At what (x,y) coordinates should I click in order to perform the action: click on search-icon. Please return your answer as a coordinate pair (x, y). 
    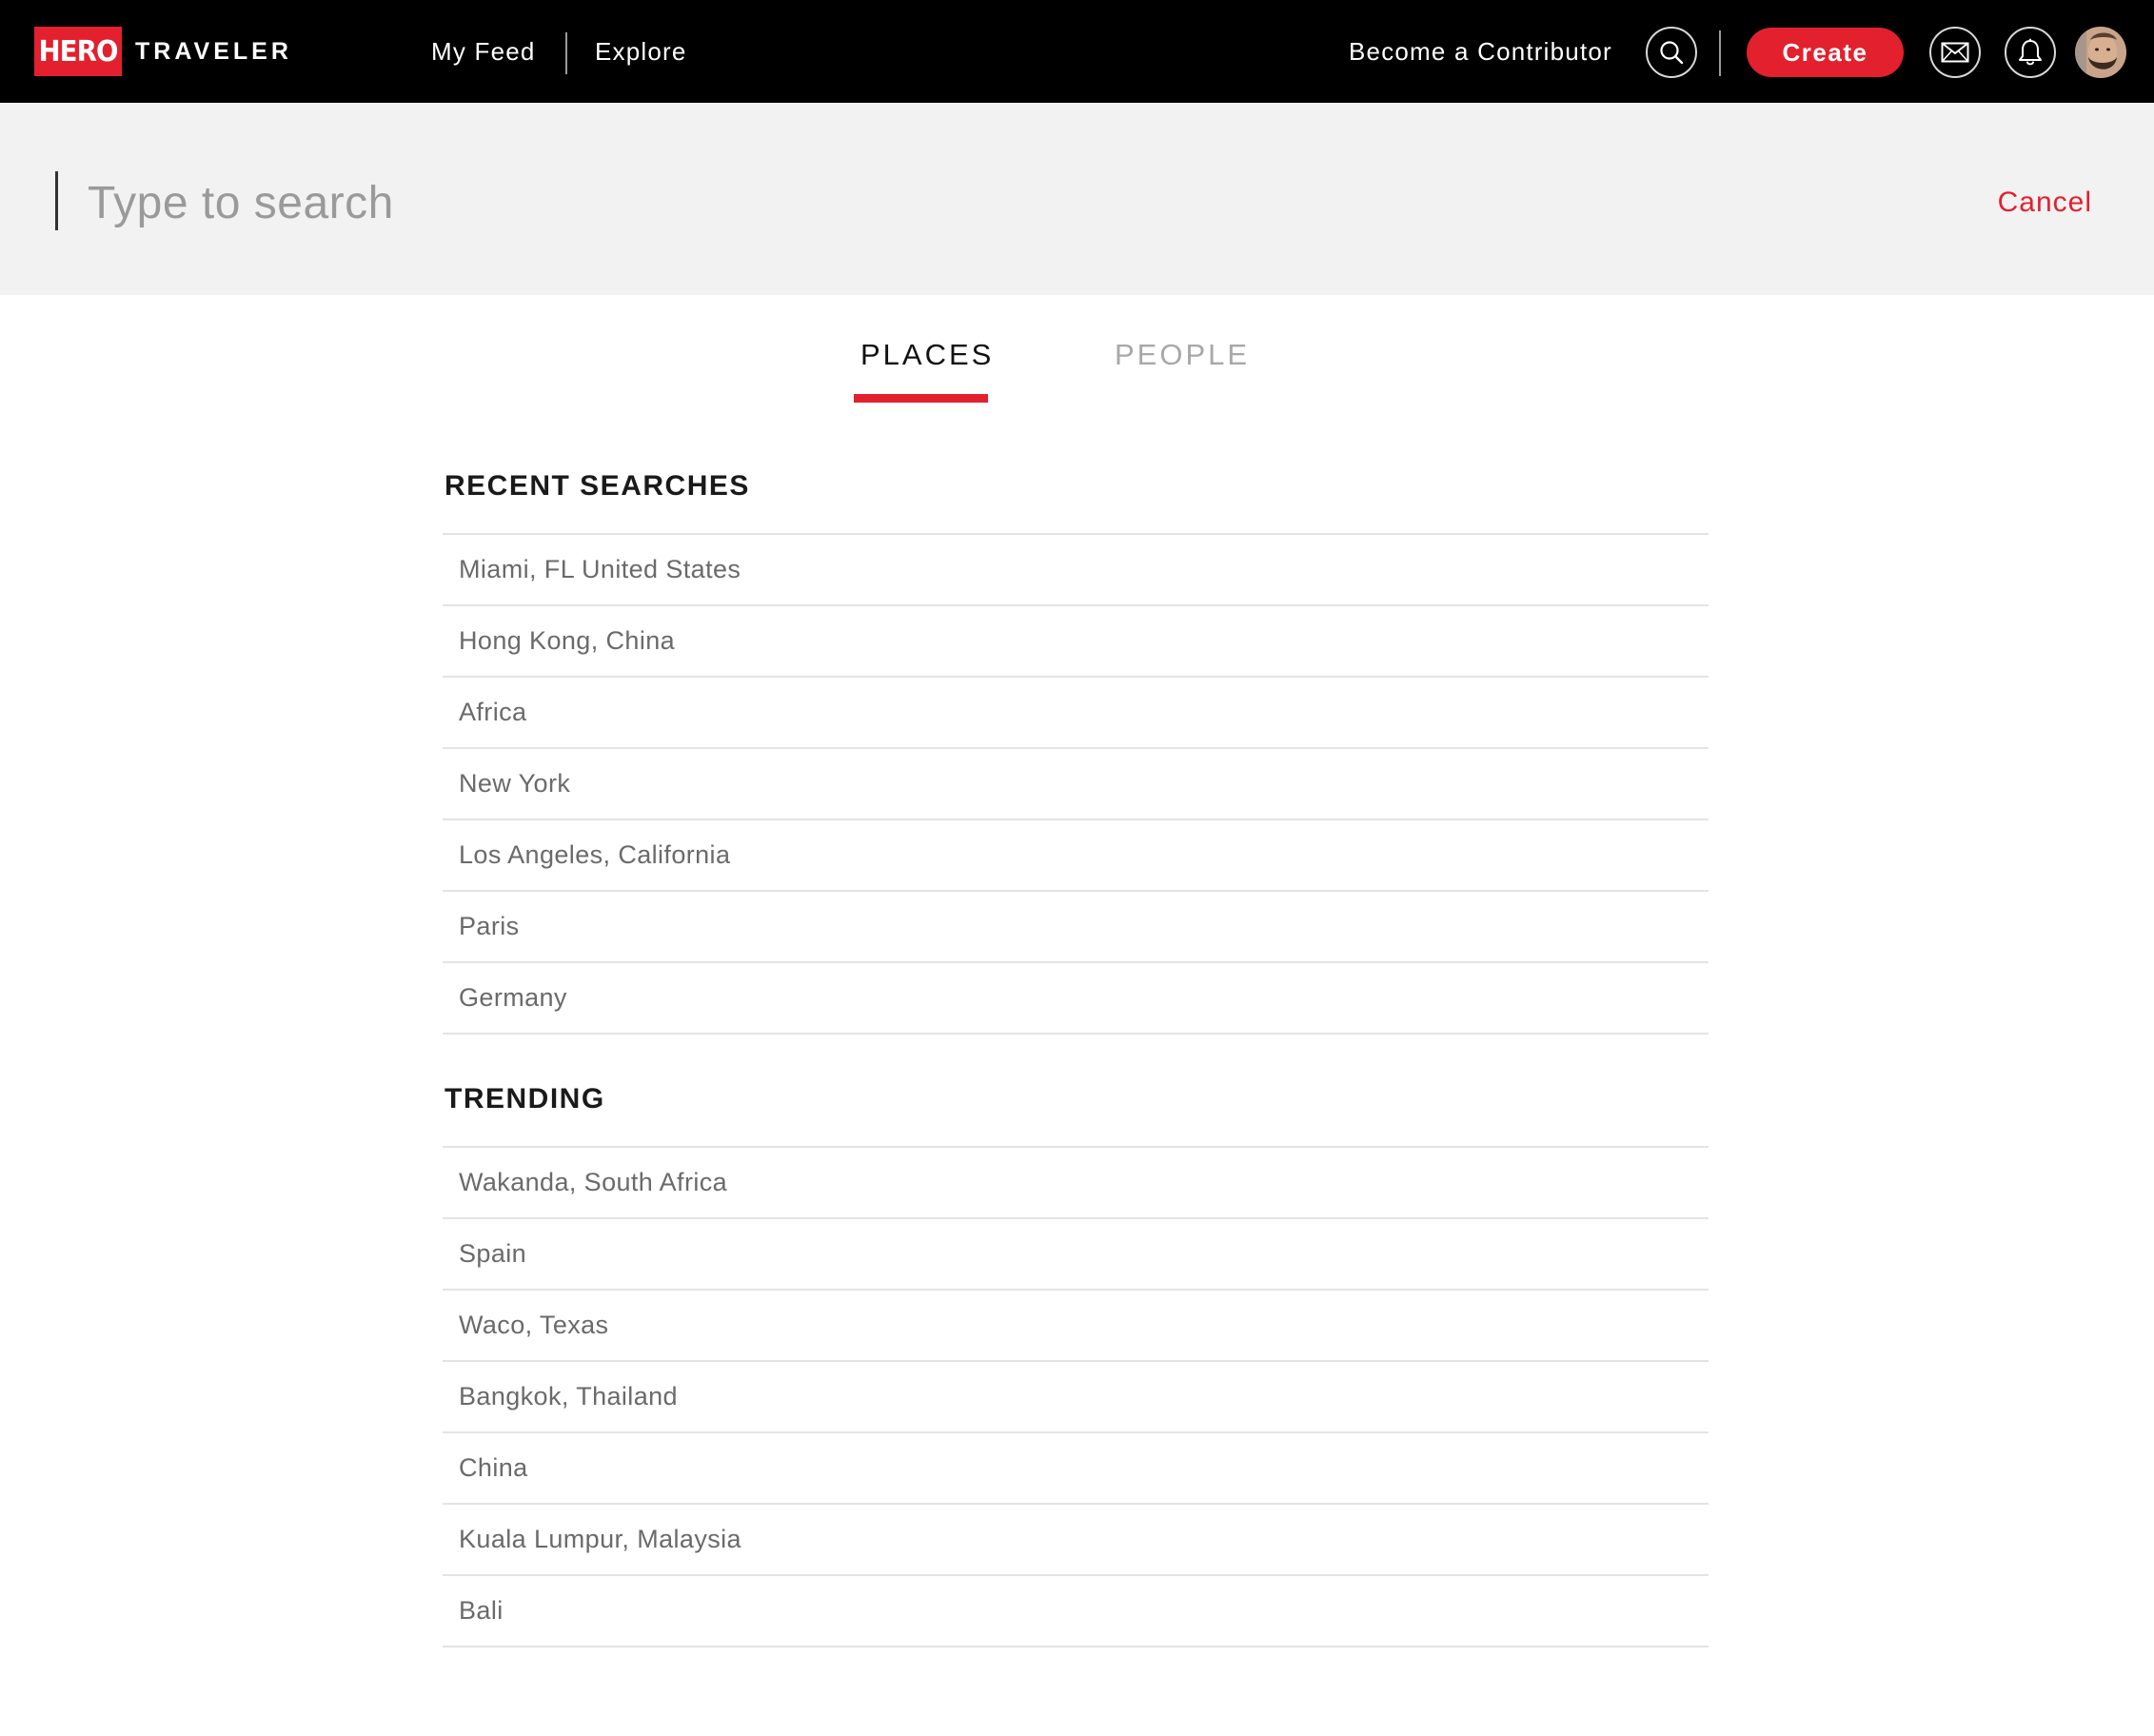
    Looking at the image, I should click on (1672, 53).